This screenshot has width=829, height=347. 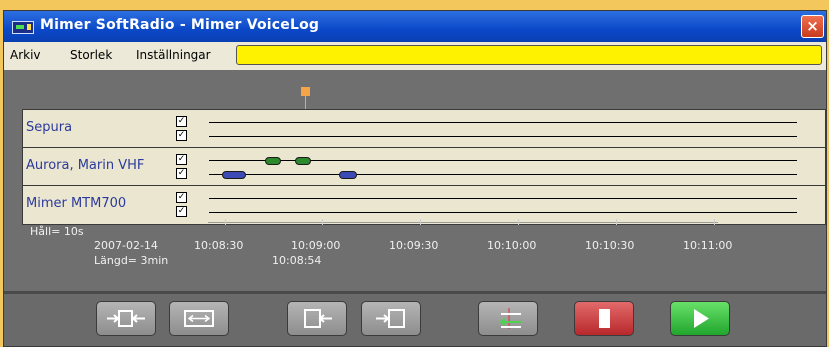 I want to click on axis-line, so click(x=463, y=222).